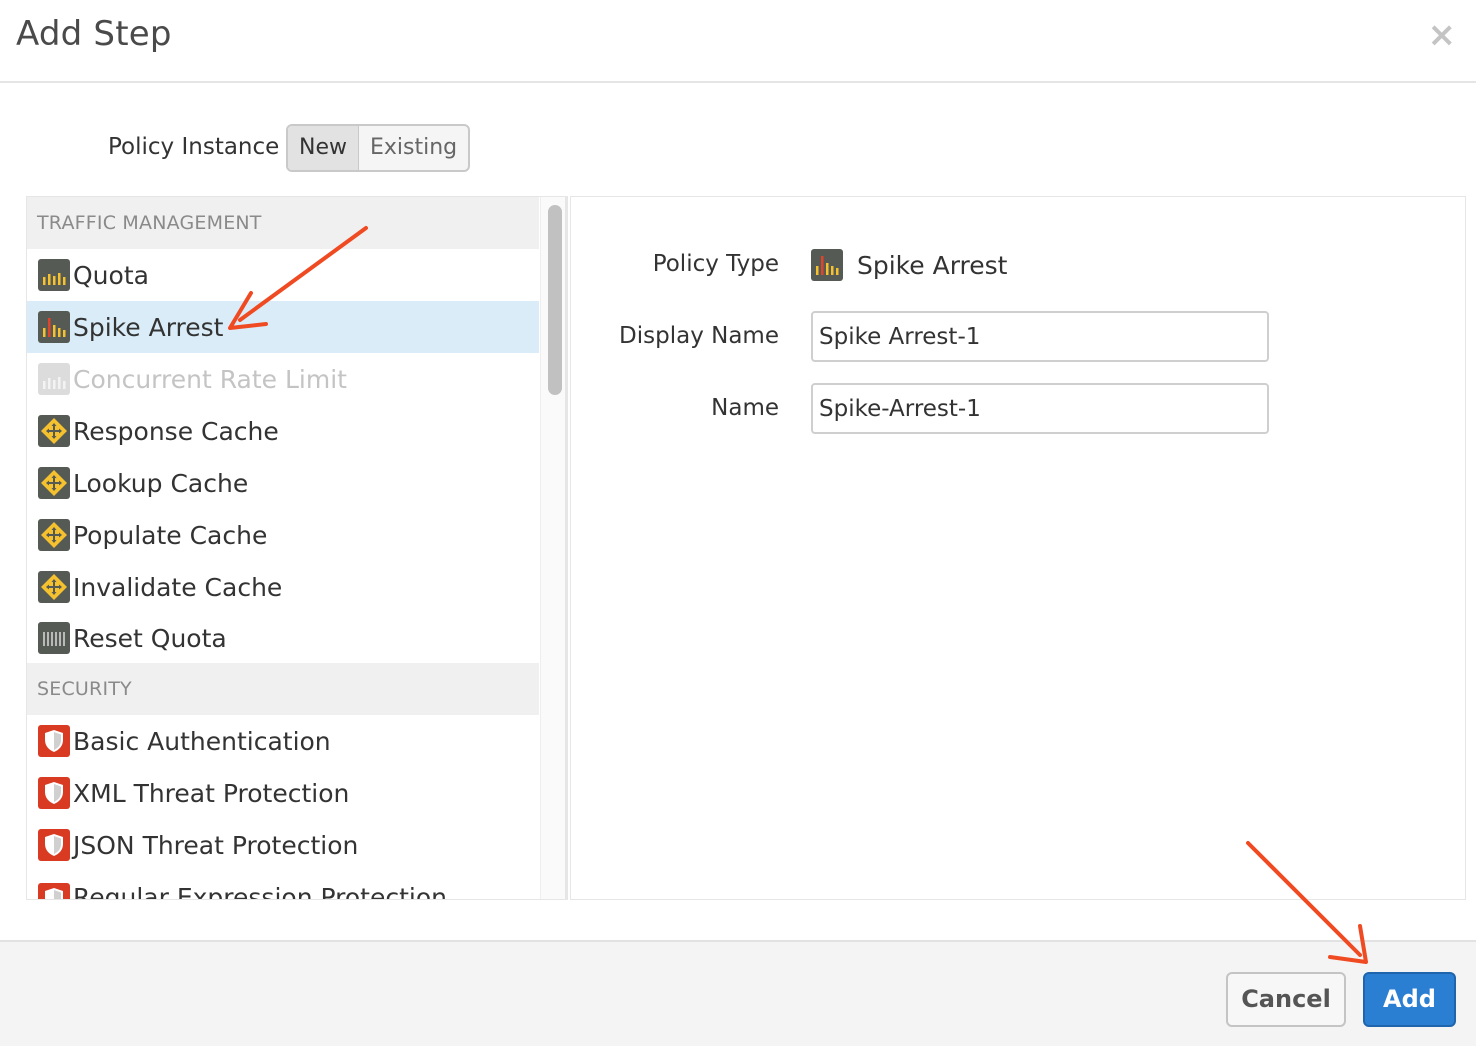 The width and height of the screenshot is (1476, 1046). Describe the element at coordinates (283, 689) in the screenshot. I see `category-header-security: SECURITY` at that location.